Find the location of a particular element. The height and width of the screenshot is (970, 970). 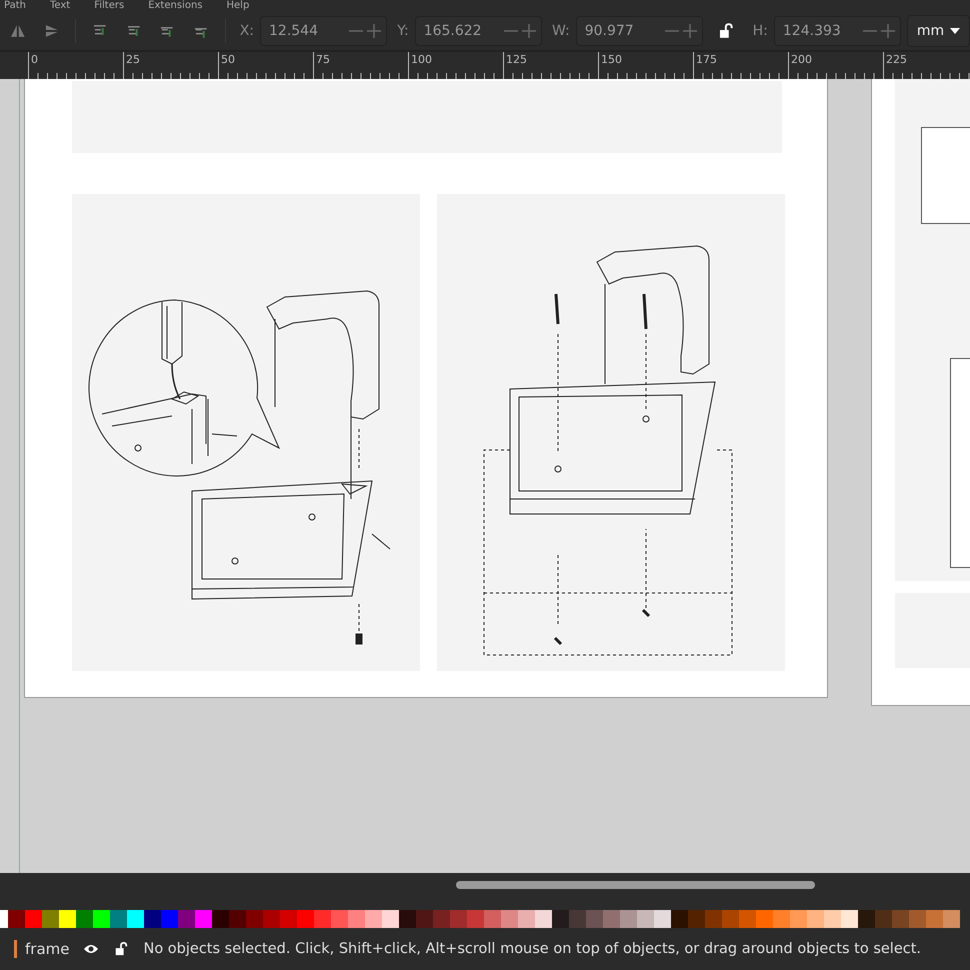

ruler-label: 100 is located at coordinates (455, 63).